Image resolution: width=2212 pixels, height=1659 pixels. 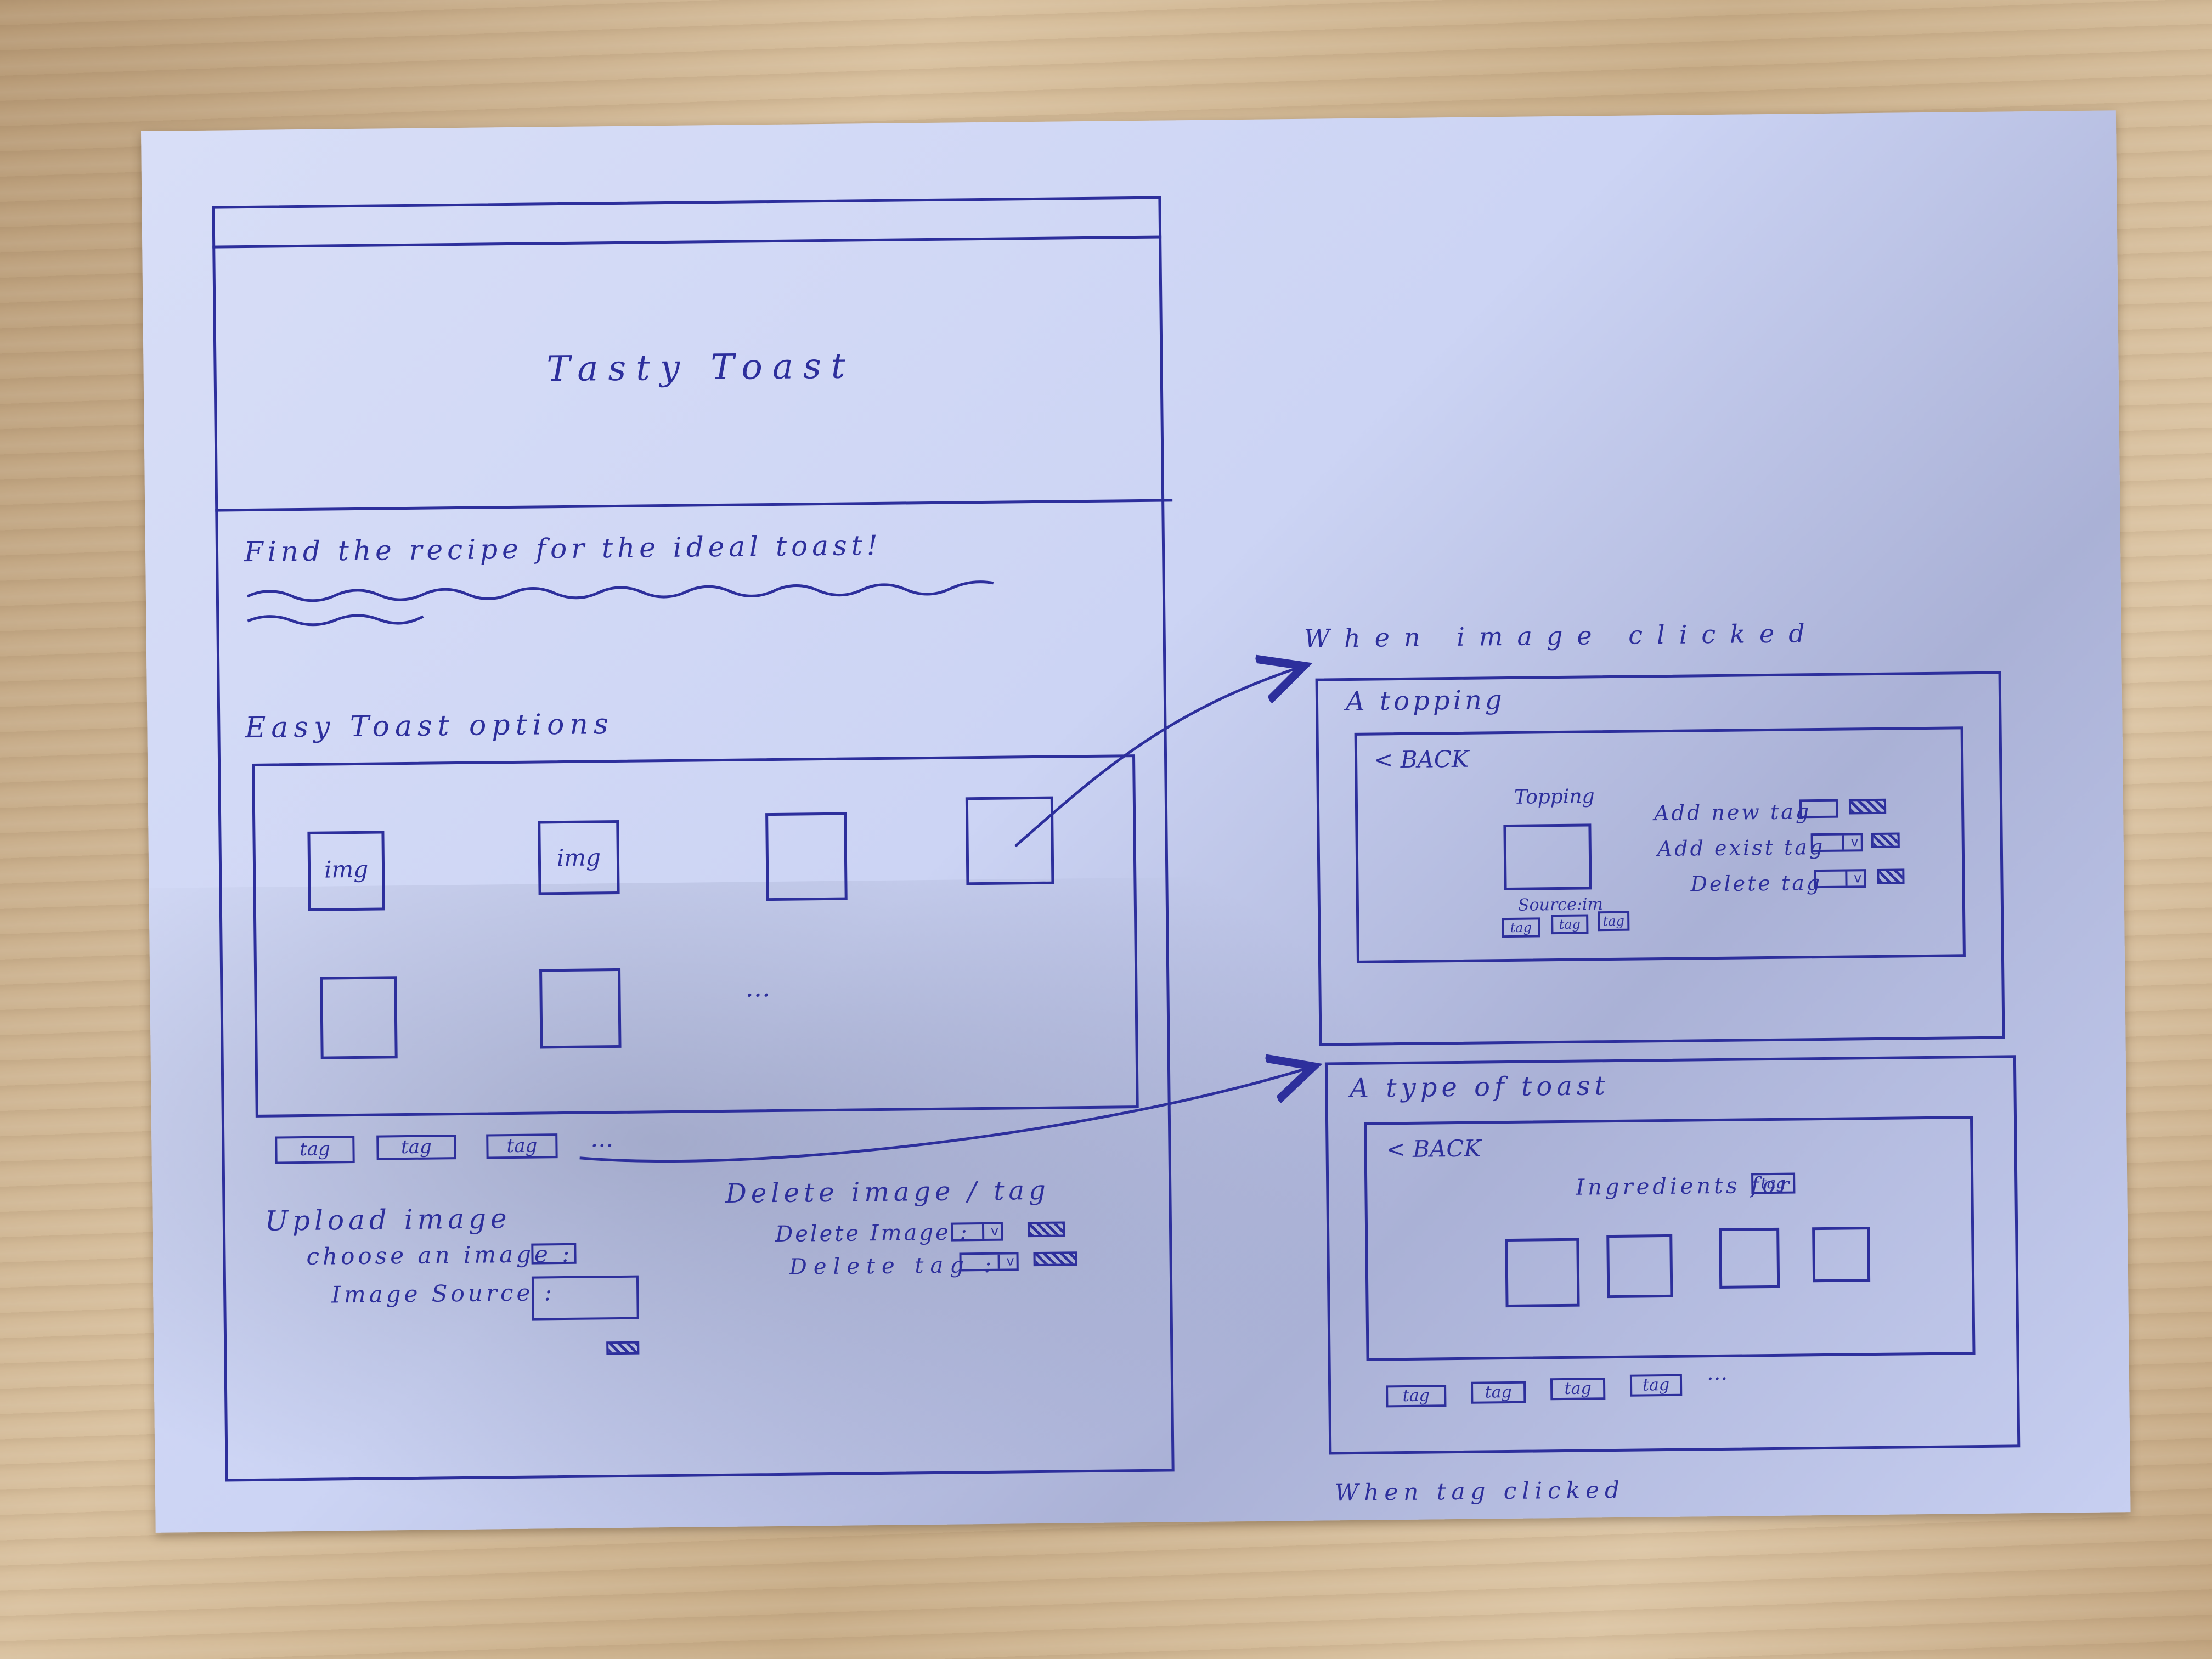 What do you see at coordinates (945, 1115) in the screenshot?
I see `tag-click-arrow` at bounding box center [945, 1115].